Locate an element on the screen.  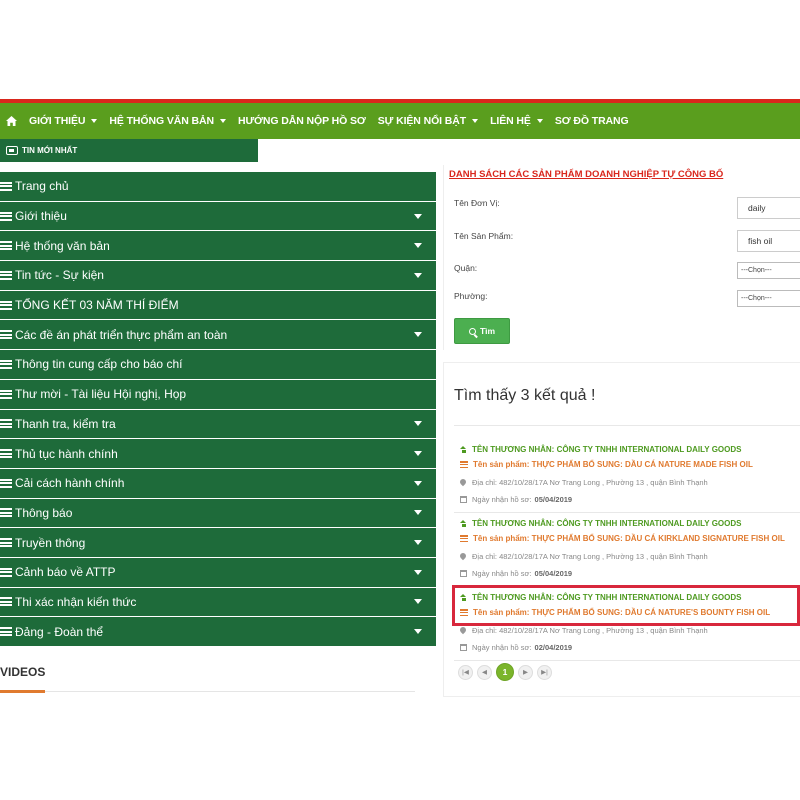
sidebar-item: Thanh tra, kiểm tra is located at coordinates (218, 424).